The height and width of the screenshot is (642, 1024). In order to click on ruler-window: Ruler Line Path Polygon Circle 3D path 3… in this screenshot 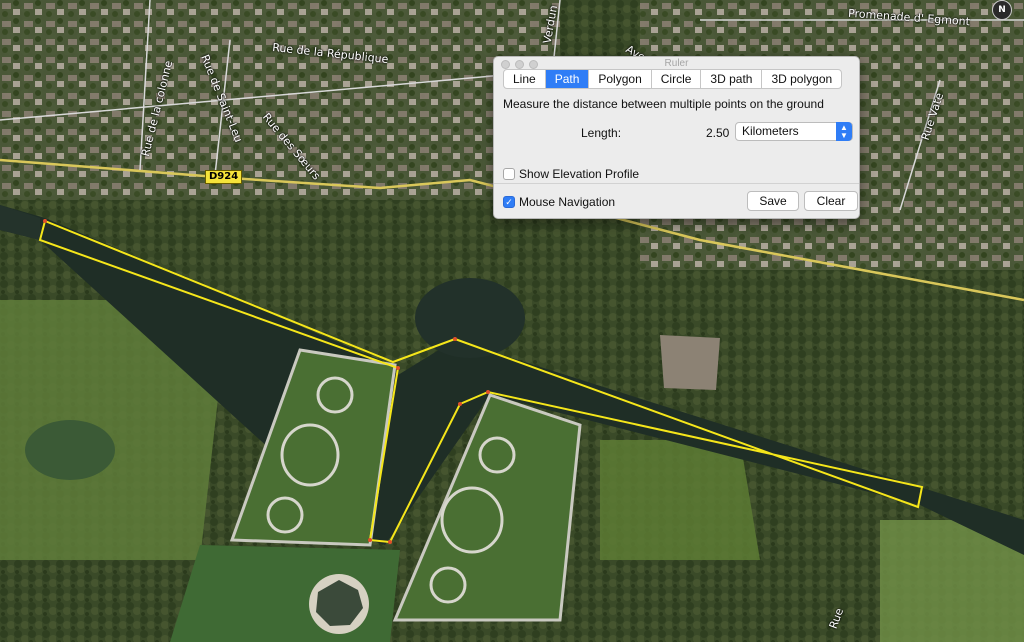, I will do `click(676, 137)`.